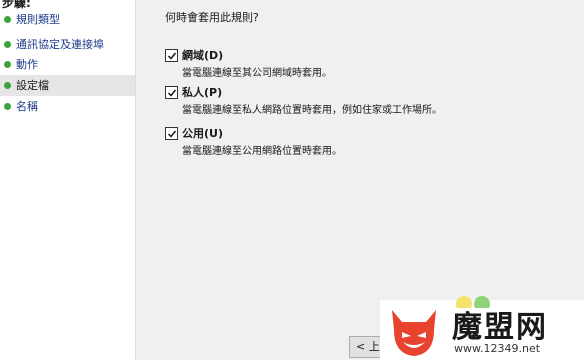  I want to click on devil-logo-icon, so click(414, 333).